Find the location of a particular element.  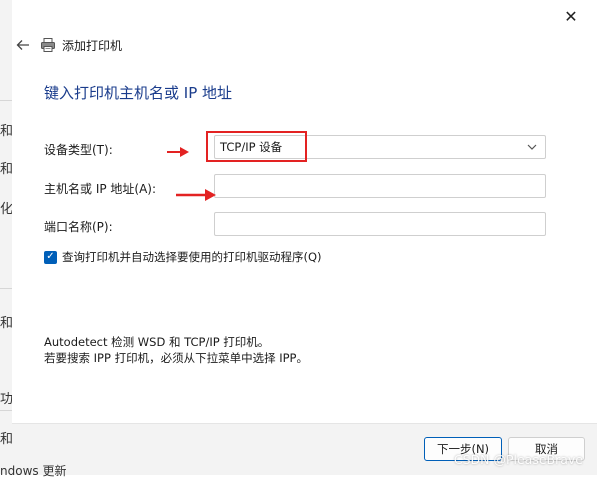

device-type-label: 设备类型(T): is located at coordinates (78, 150).